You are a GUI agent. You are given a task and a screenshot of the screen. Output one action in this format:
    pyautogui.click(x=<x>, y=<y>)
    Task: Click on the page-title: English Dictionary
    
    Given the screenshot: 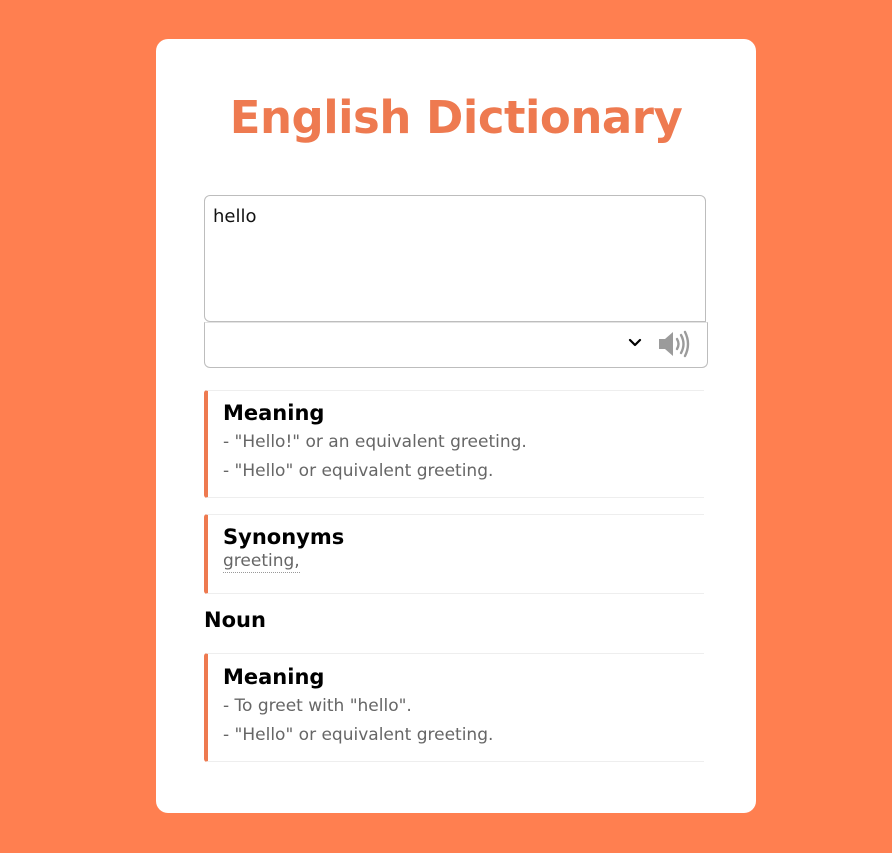 What is the action you would take?
    pyautogui.click(x=456, y=117)
    